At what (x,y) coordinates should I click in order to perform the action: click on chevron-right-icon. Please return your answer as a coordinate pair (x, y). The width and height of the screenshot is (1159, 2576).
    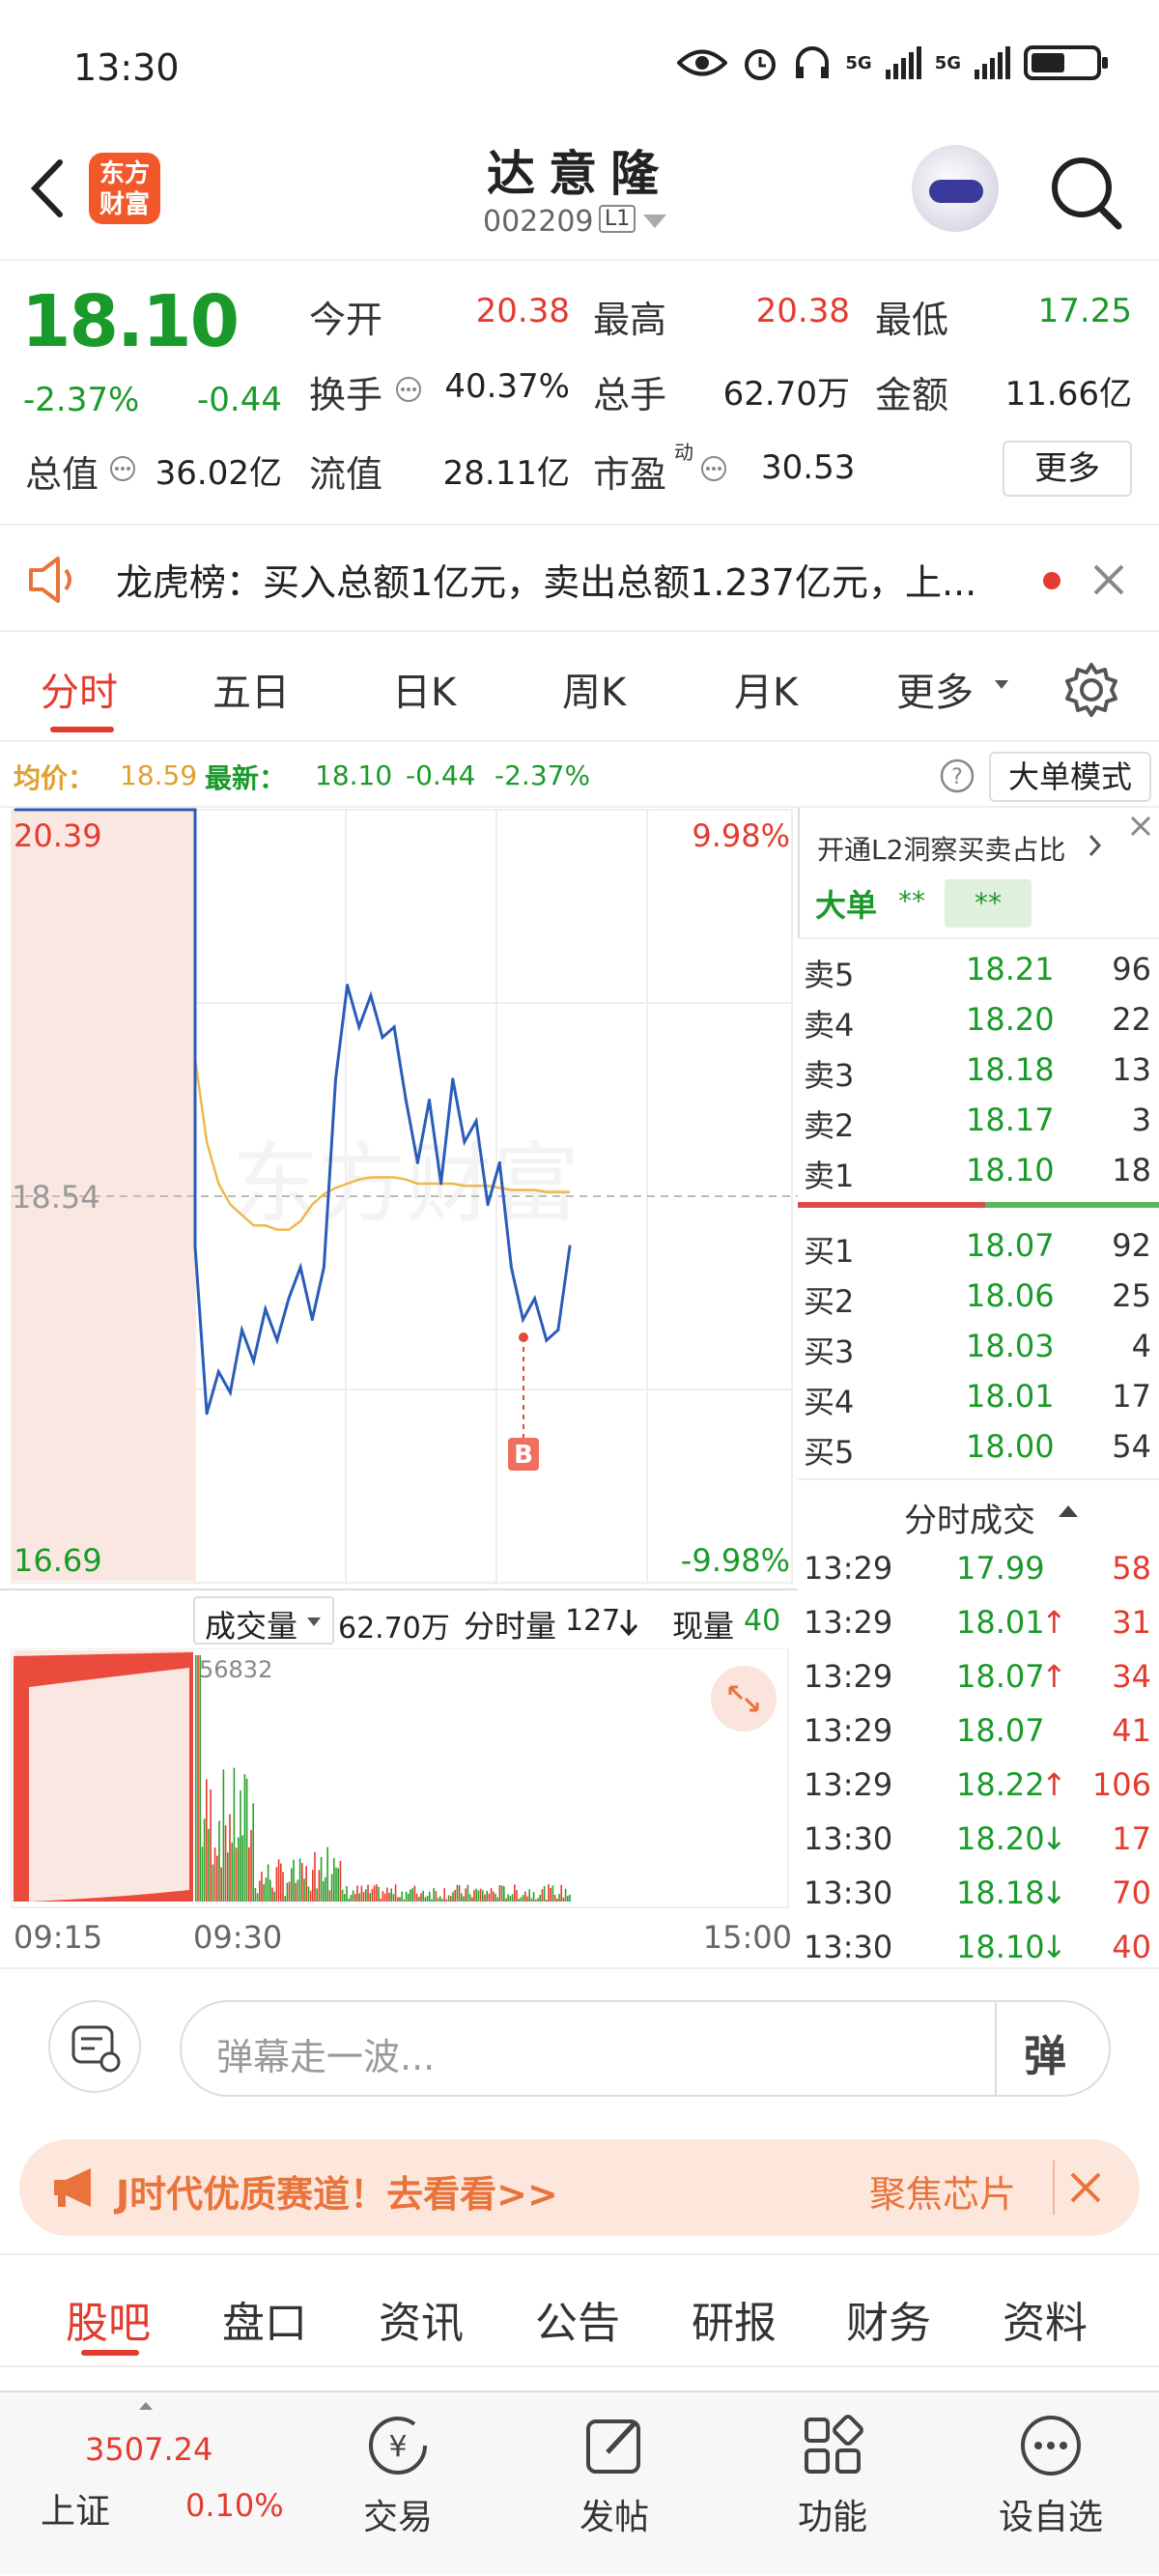
    Looking at the image, I should click on (1095, 846).